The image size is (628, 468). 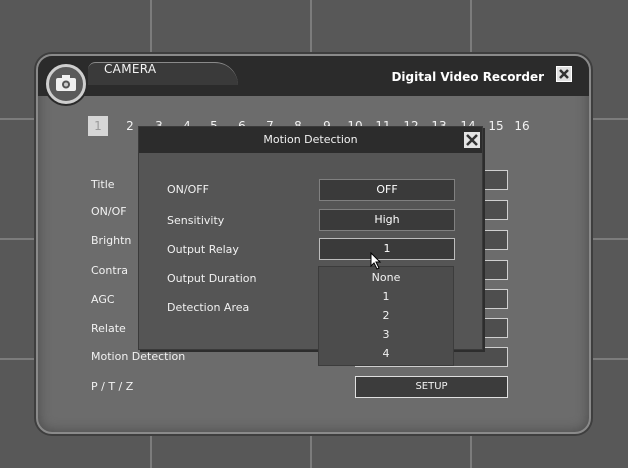 I want to click on output-relay-label: Output Relay, so click(x=203, y=249).